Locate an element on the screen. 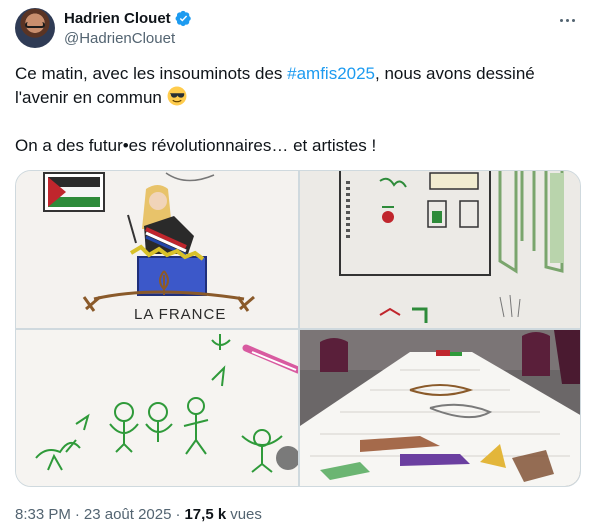 Image resolution: width=595 pixels, height=529 pixels. media-image-1: LA FRANCE is located at coordinates (157, 249).